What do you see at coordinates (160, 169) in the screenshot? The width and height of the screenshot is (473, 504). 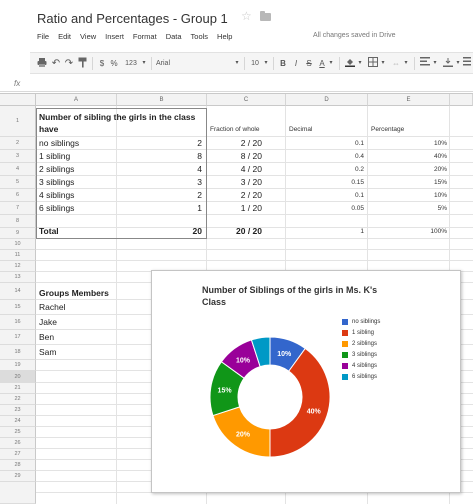 I see `cell-count: 4` at bounding box center [160, 169].